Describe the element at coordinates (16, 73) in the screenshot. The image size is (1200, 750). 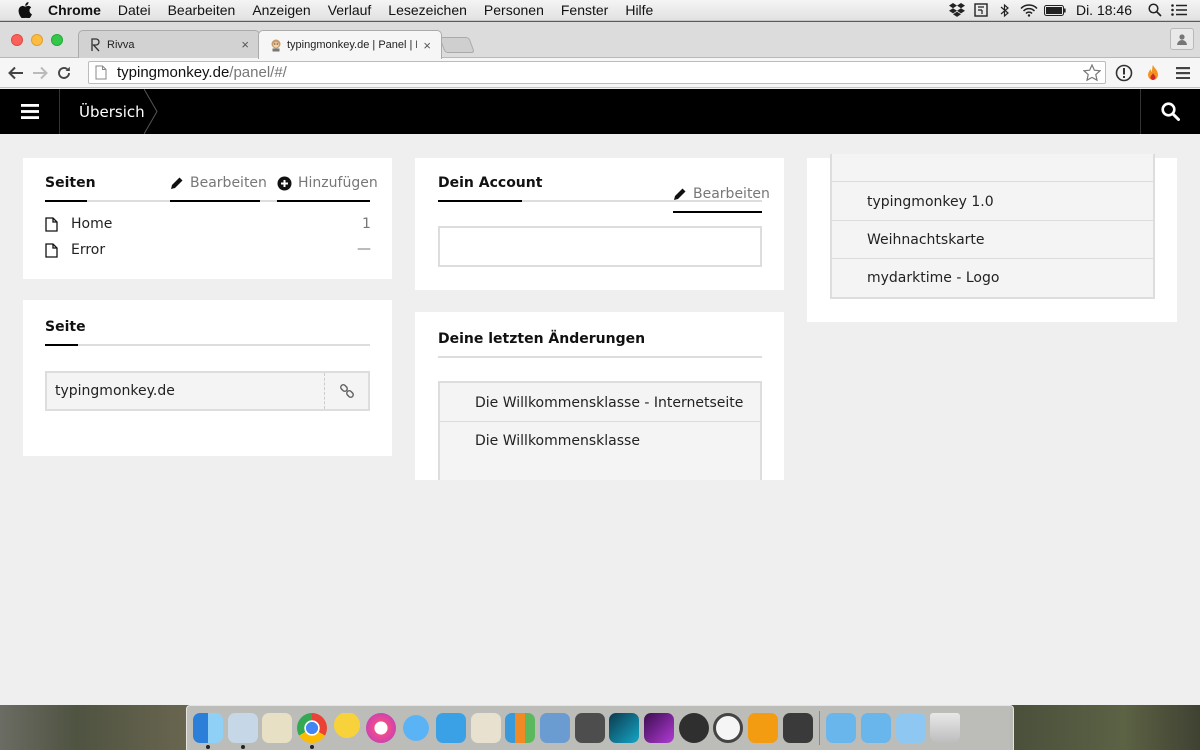
I see `back-button` at that location.